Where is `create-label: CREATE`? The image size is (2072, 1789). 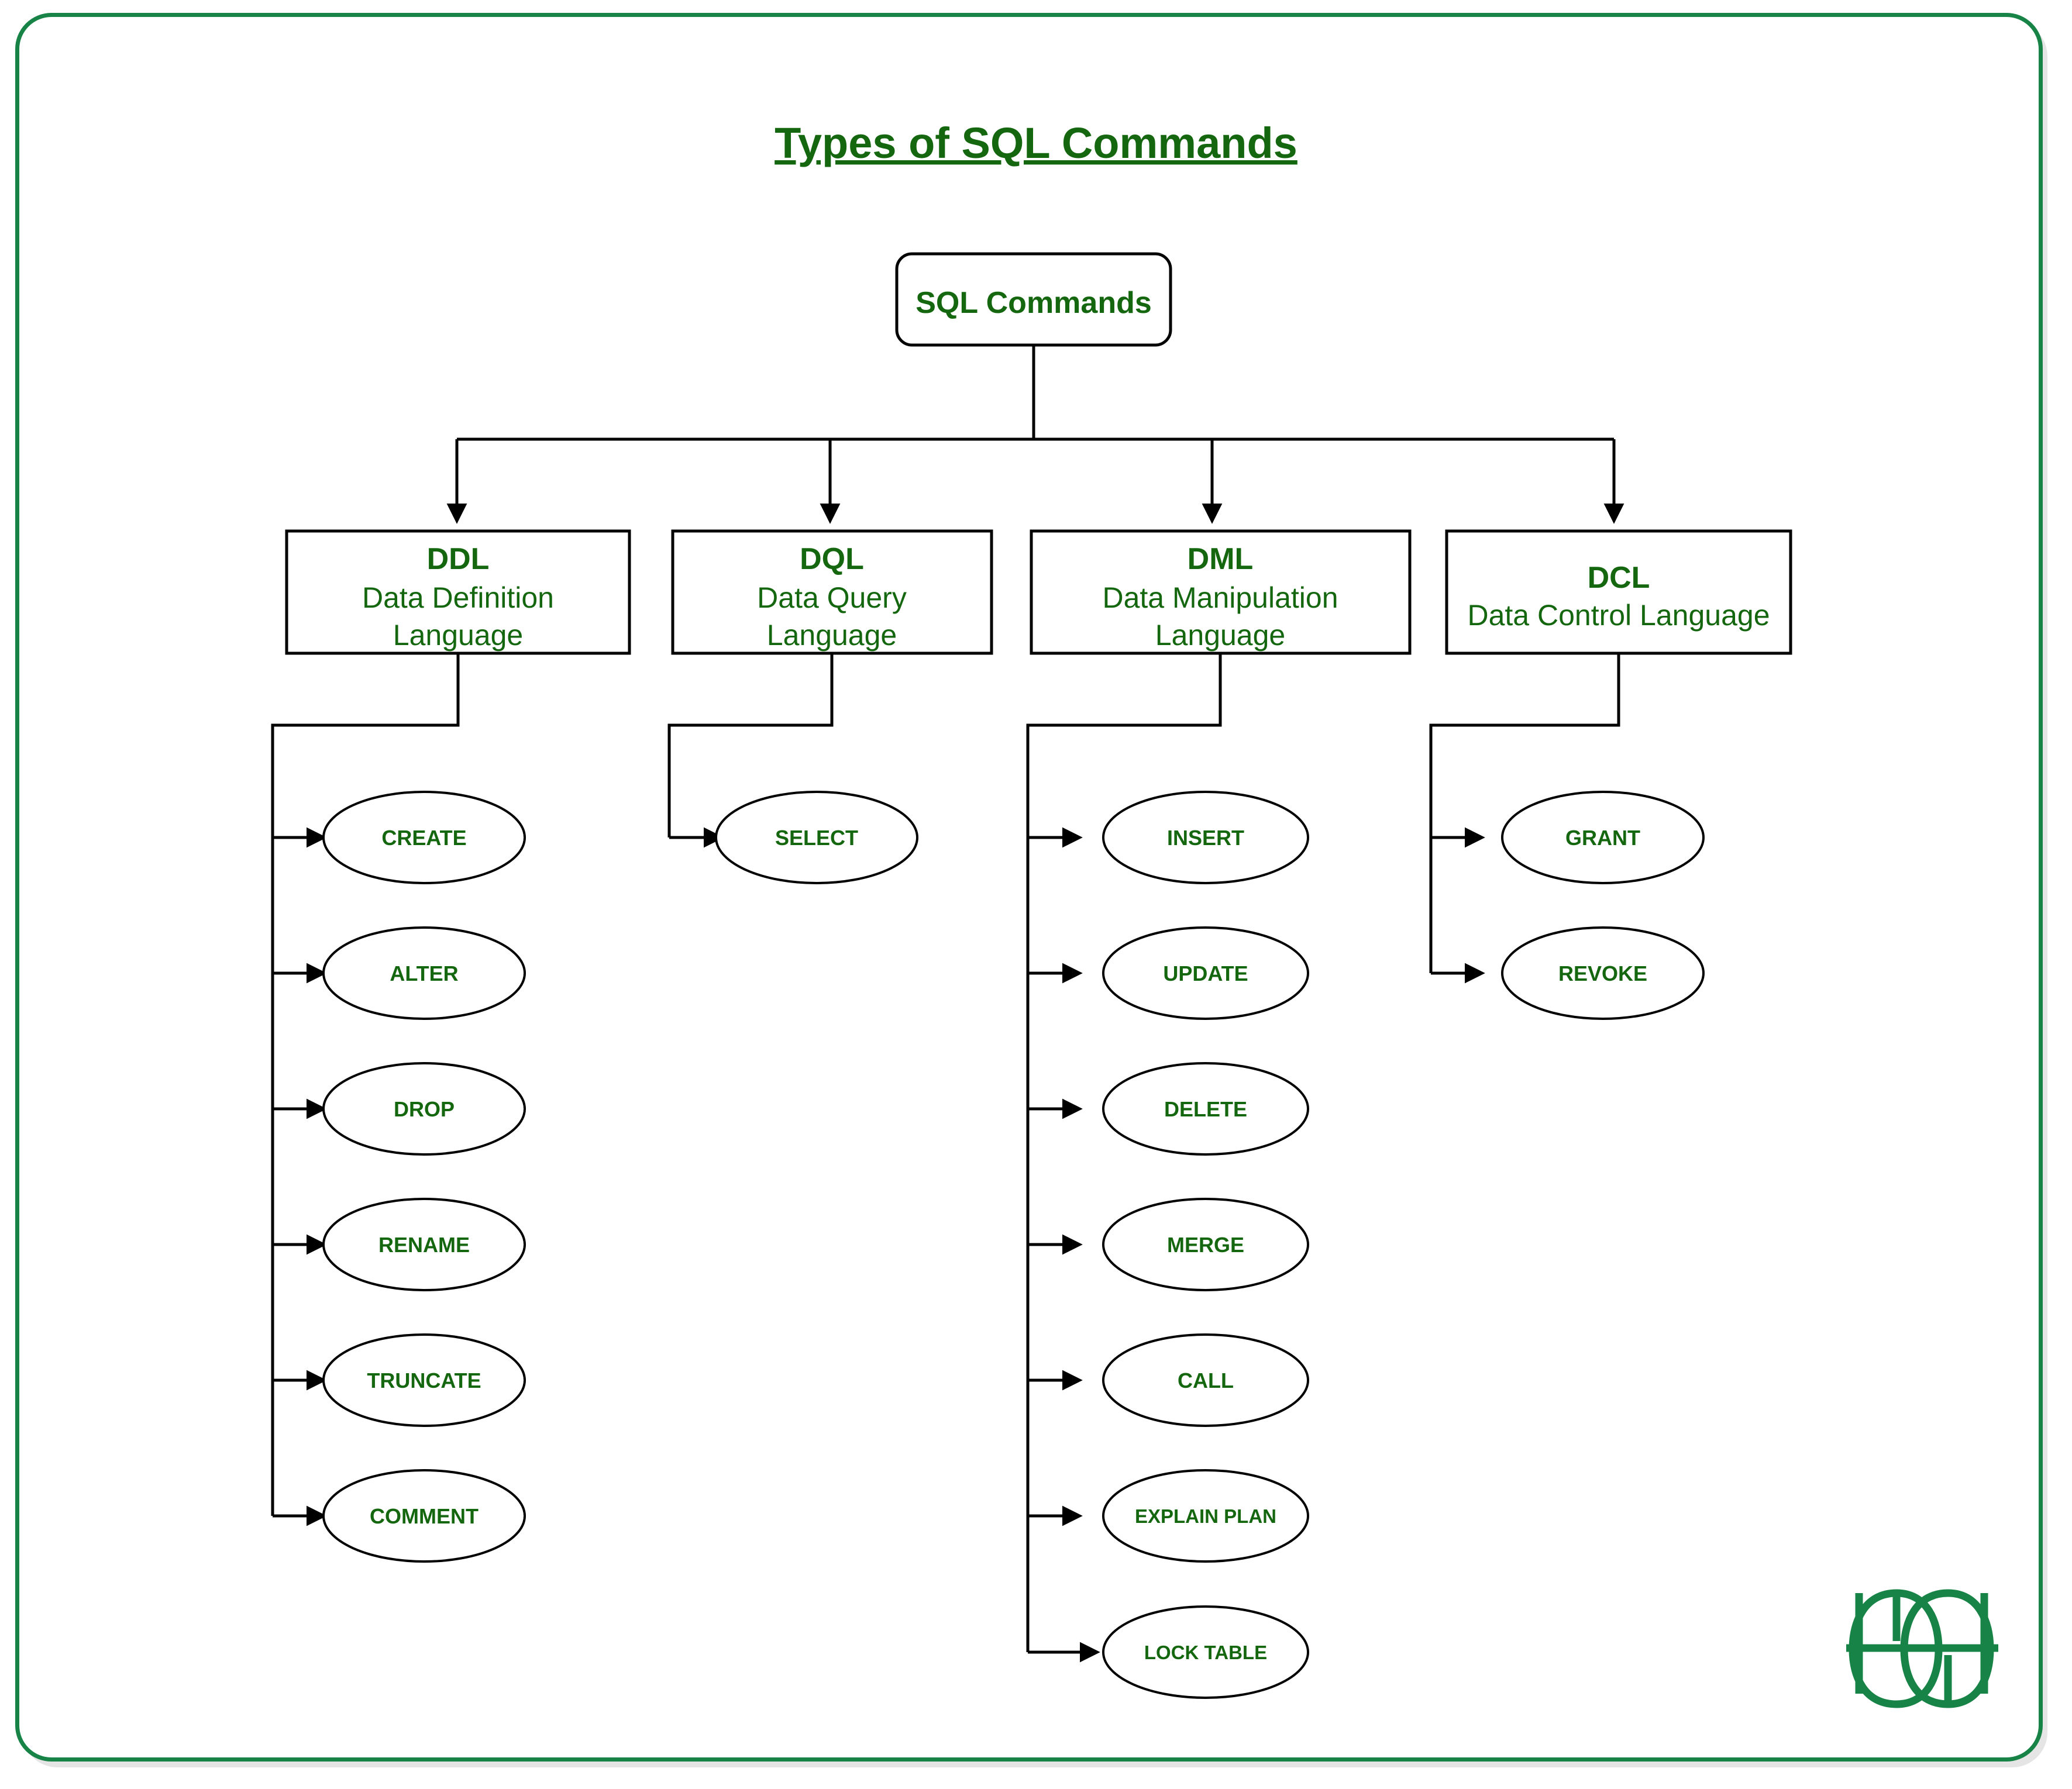 create-label: CREATE is located at coordinates (423, 838).